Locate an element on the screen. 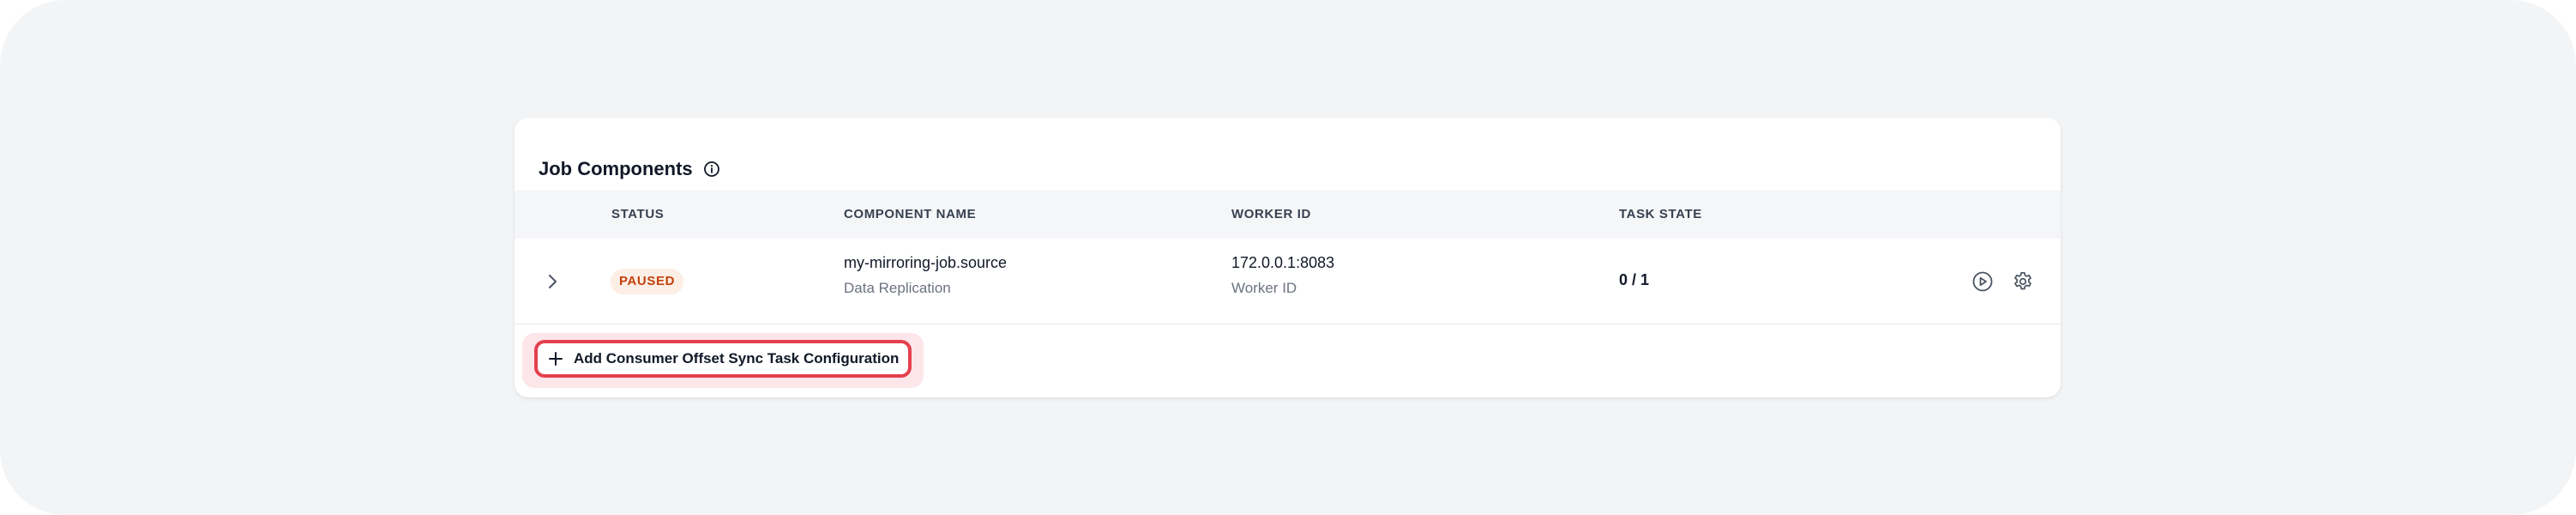  column-header-task-state: TASK STATE is located at coordinates (1660, 214).